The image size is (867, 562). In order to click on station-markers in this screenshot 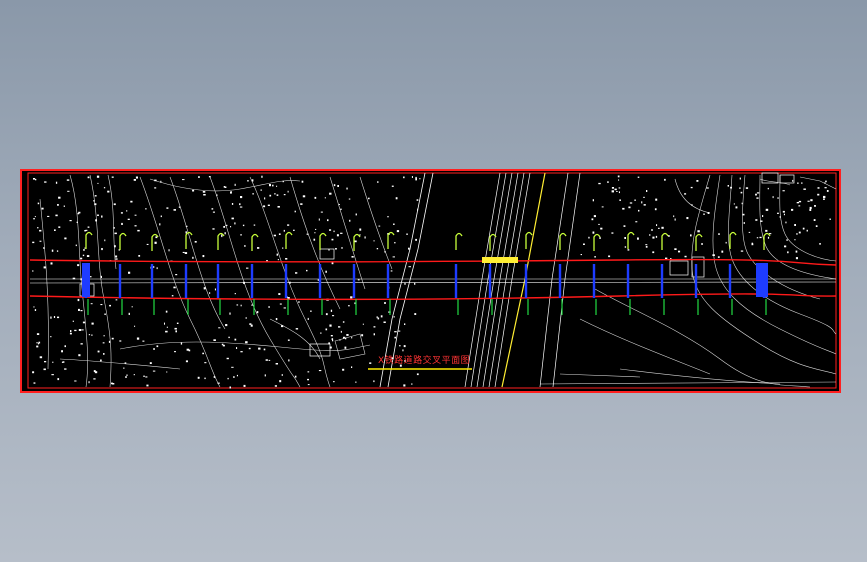, I will do `click(426, 273)`.